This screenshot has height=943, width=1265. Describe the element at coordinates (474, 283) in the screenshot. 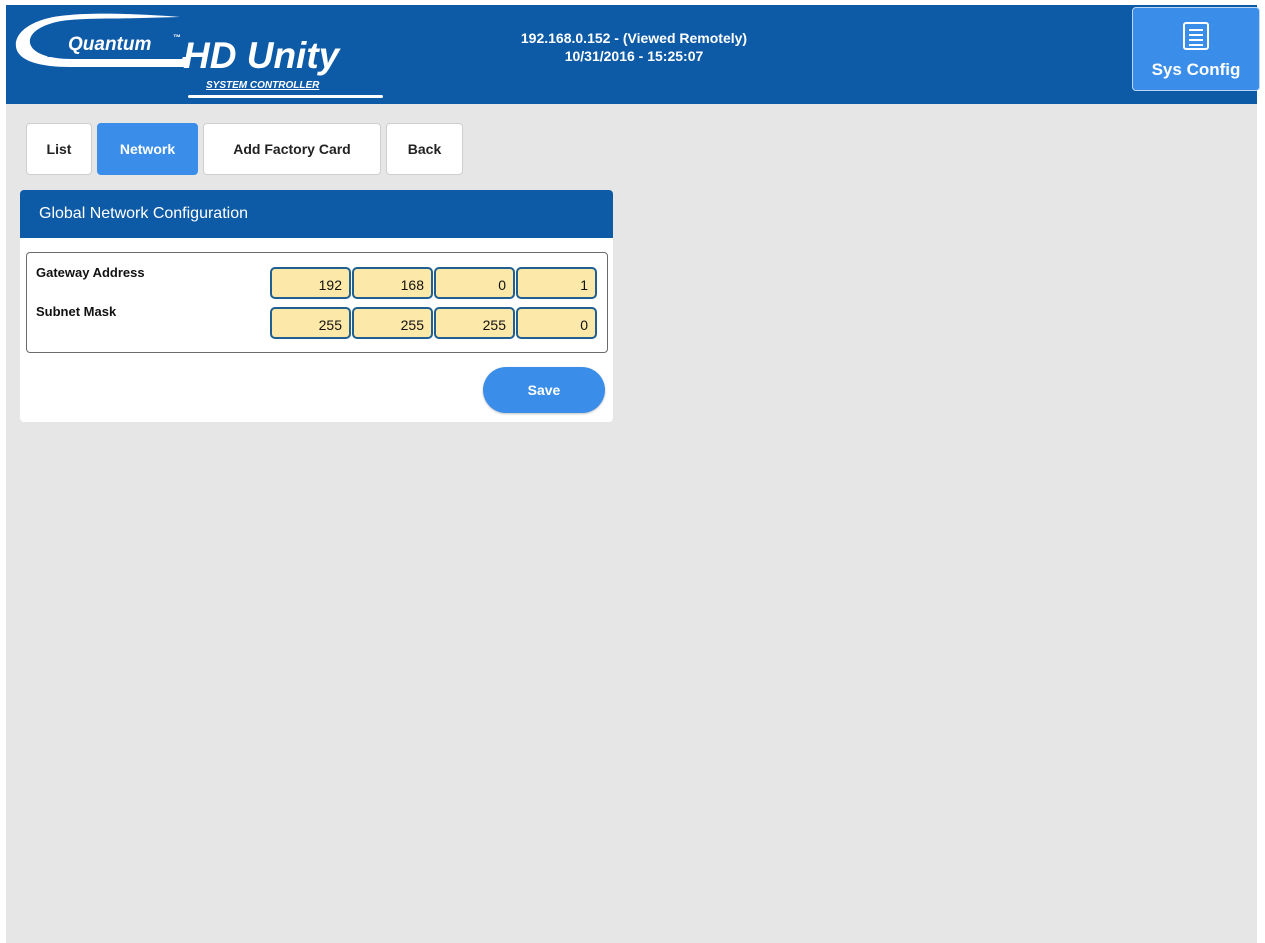

I see `gateway-octet-3-field: 0` at that location.